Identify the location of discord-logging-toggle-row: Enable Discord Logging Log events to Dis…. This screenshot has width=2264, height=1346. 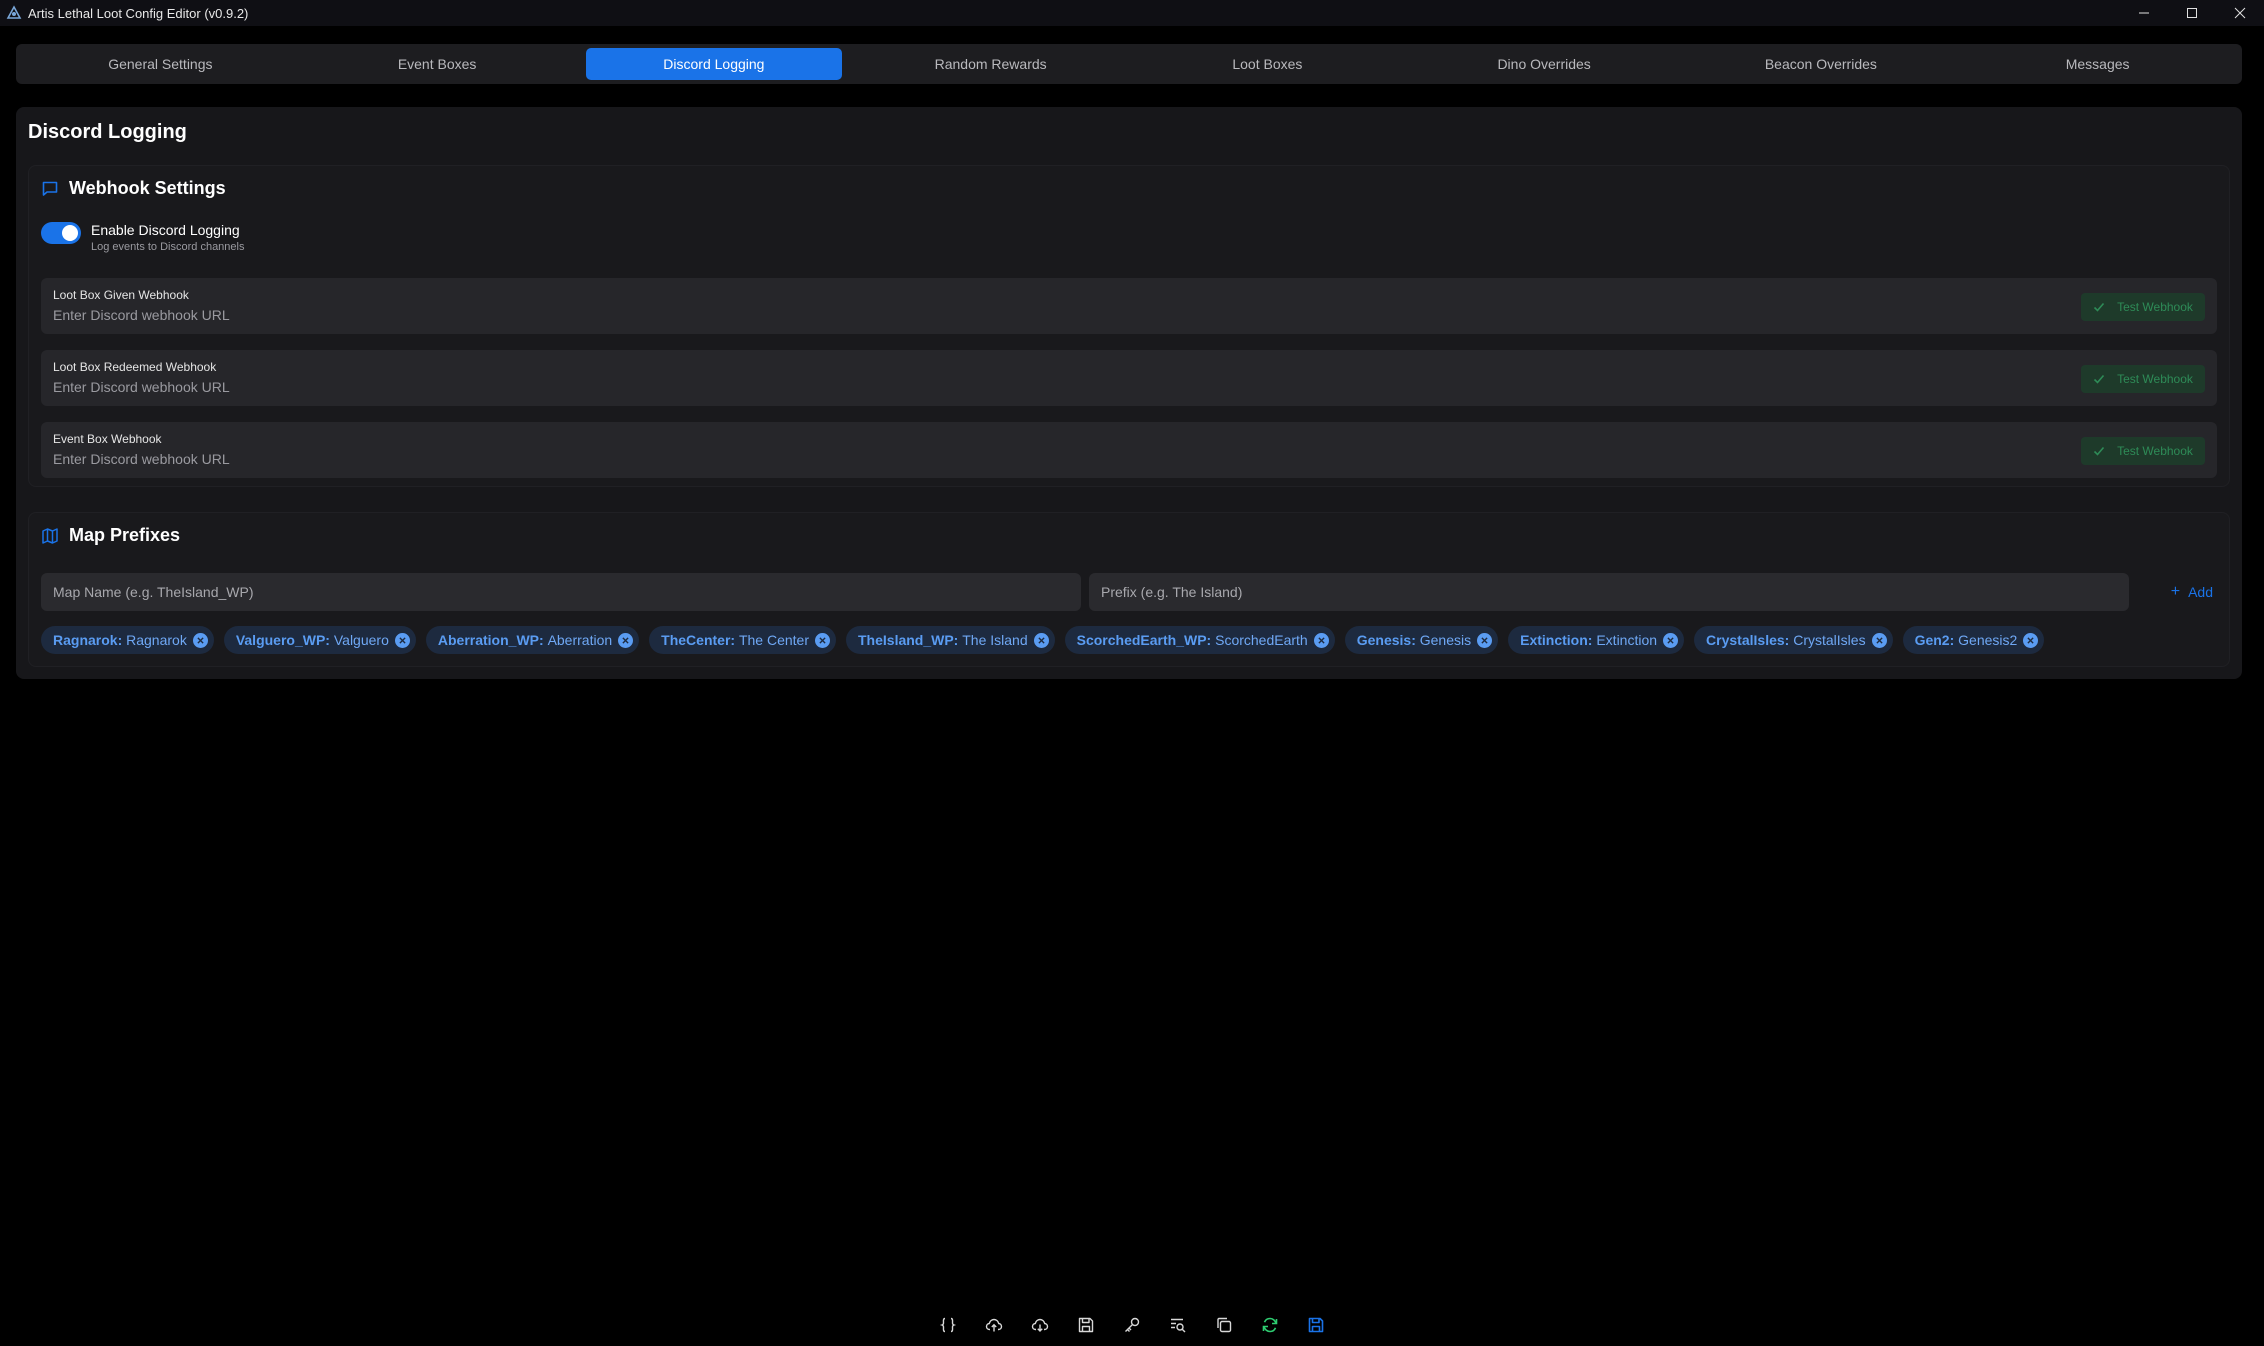
(142, 237).